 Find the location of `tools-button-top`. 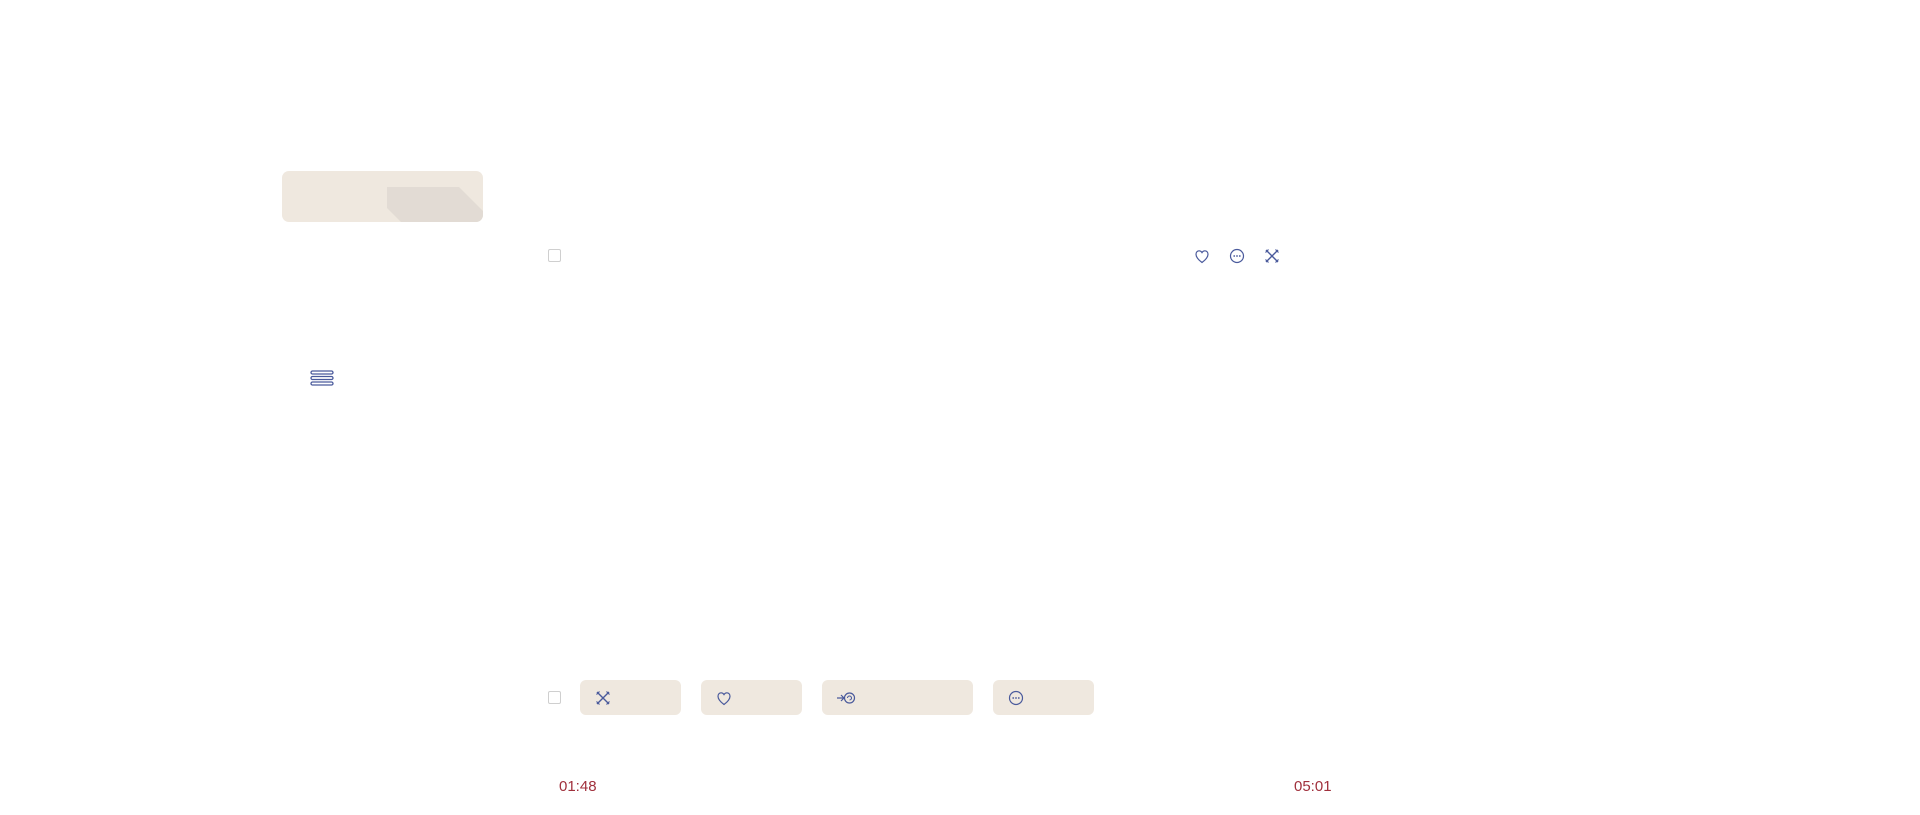

tools-button-top is located at coordinates (1272, 256).